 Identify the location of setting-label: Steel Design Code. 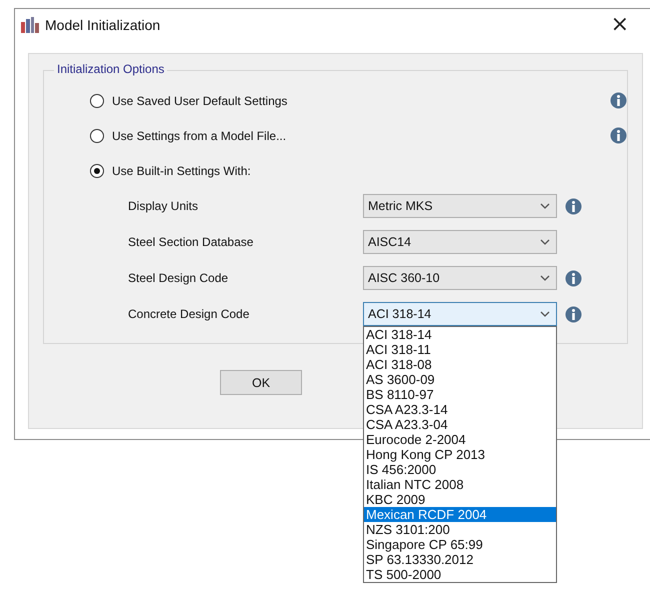
(179, 278).